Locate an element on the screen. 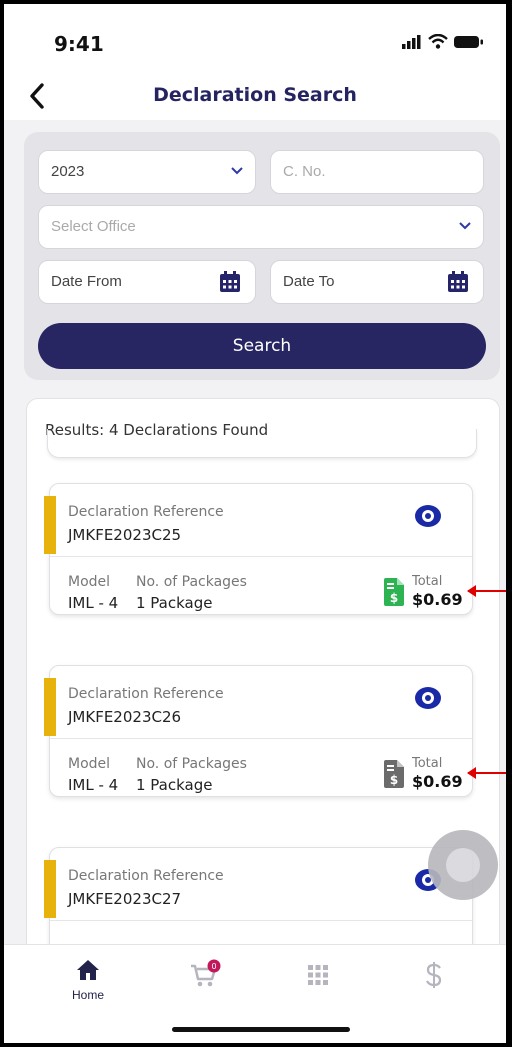  dollar-icon is located at coordinates (434, 975).